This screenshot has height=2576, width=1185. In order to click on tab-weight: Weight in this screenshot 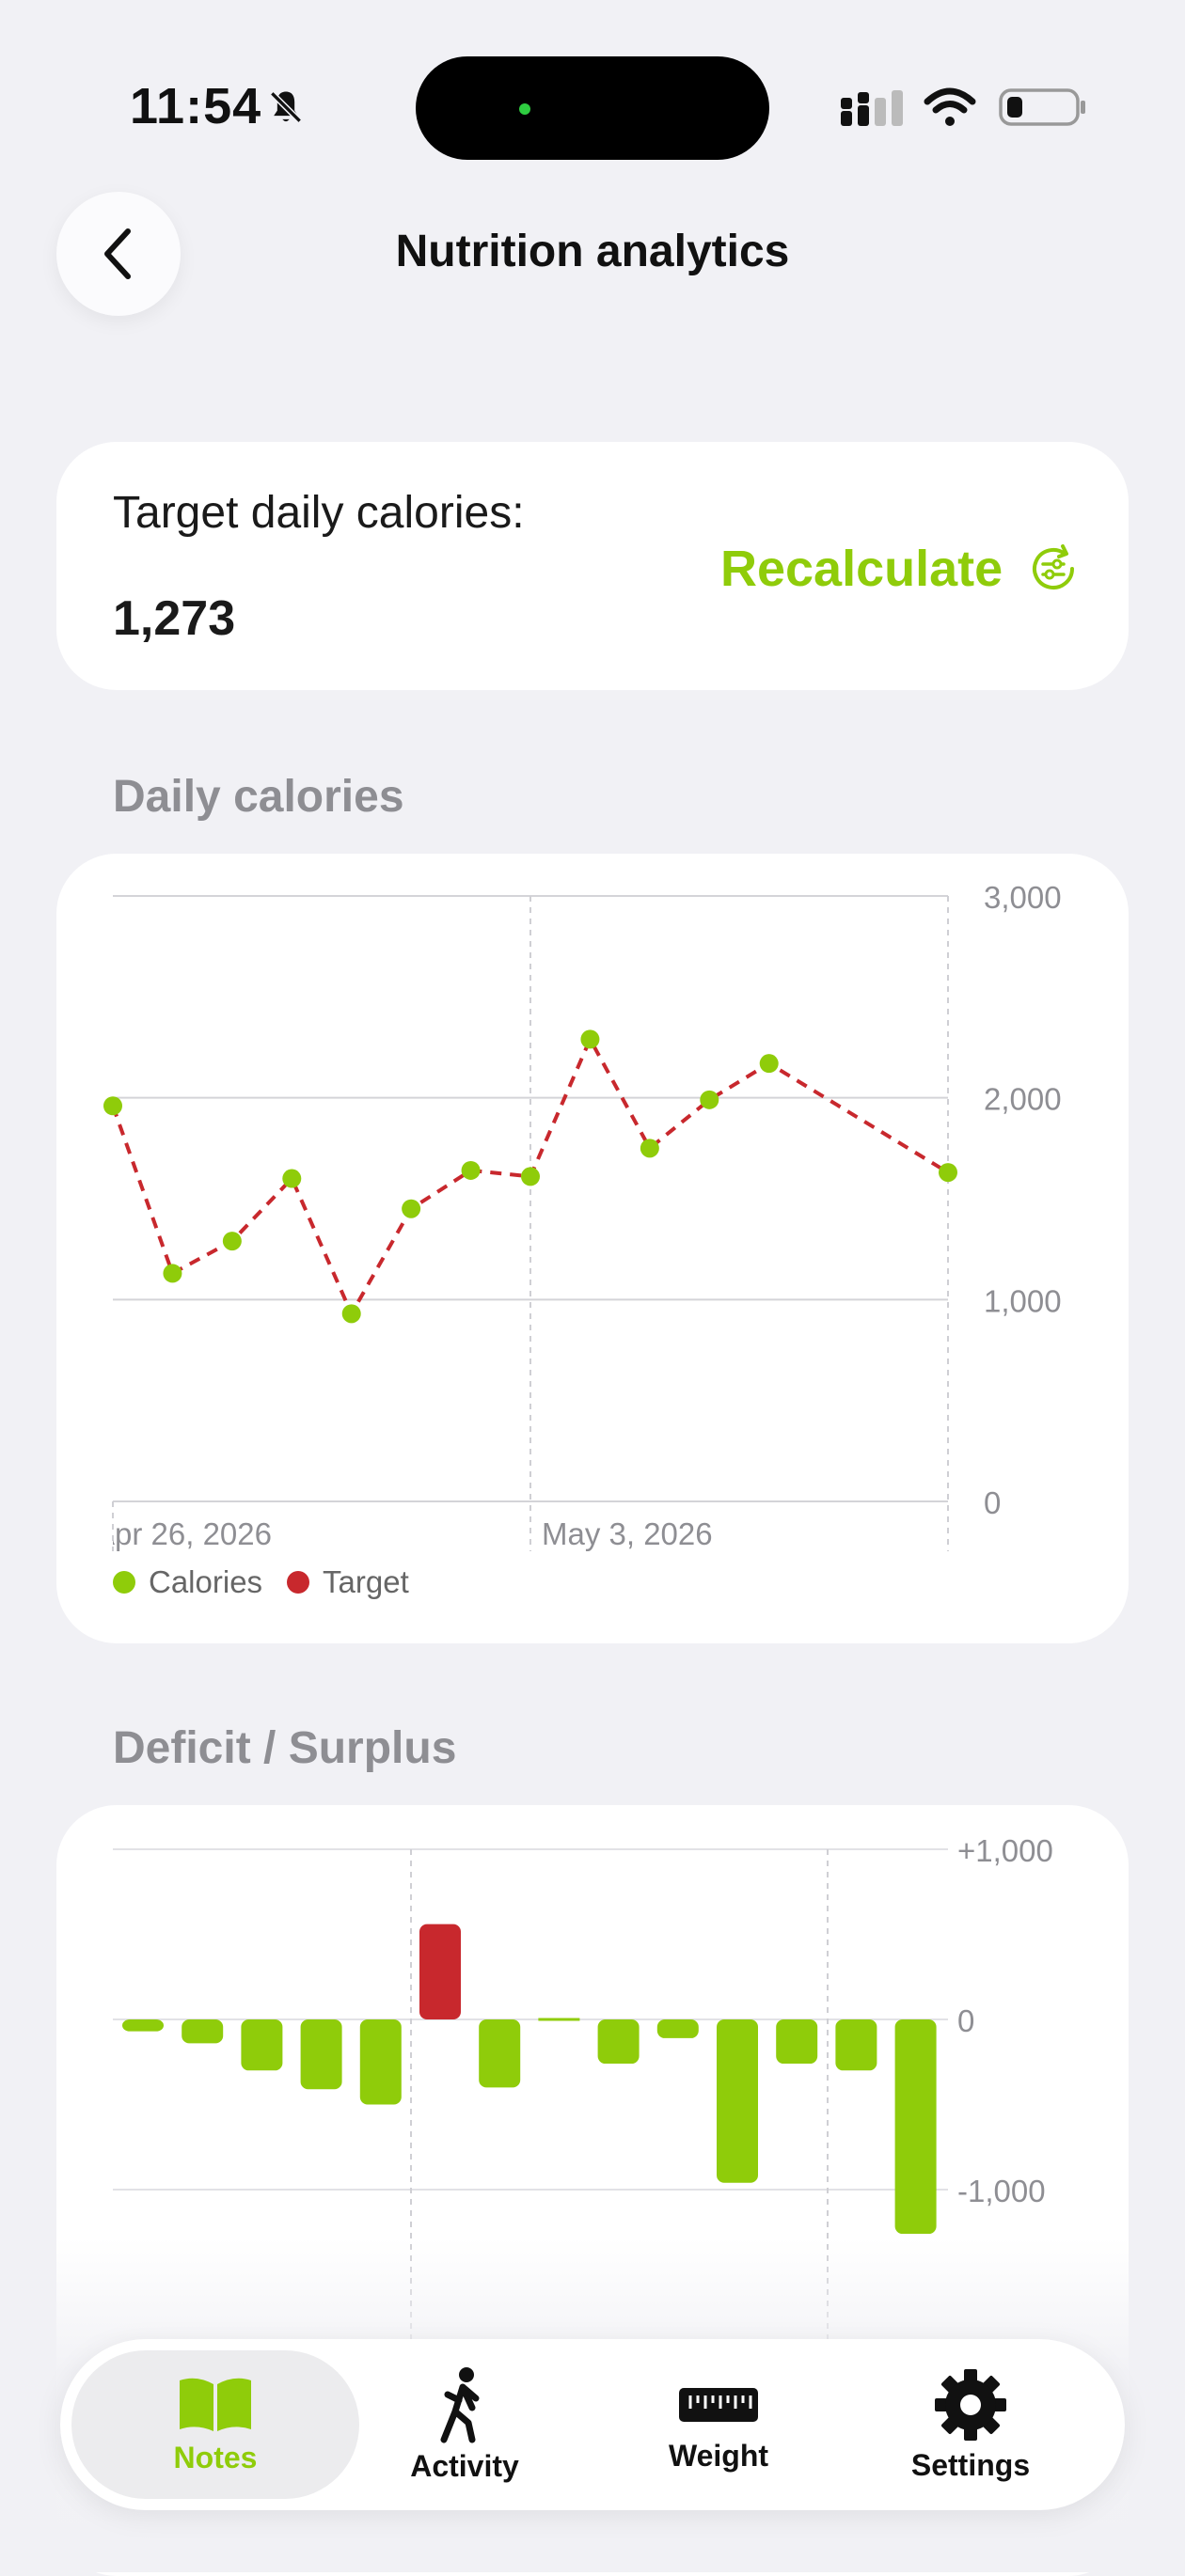, I will do `click(718, 2424)`.